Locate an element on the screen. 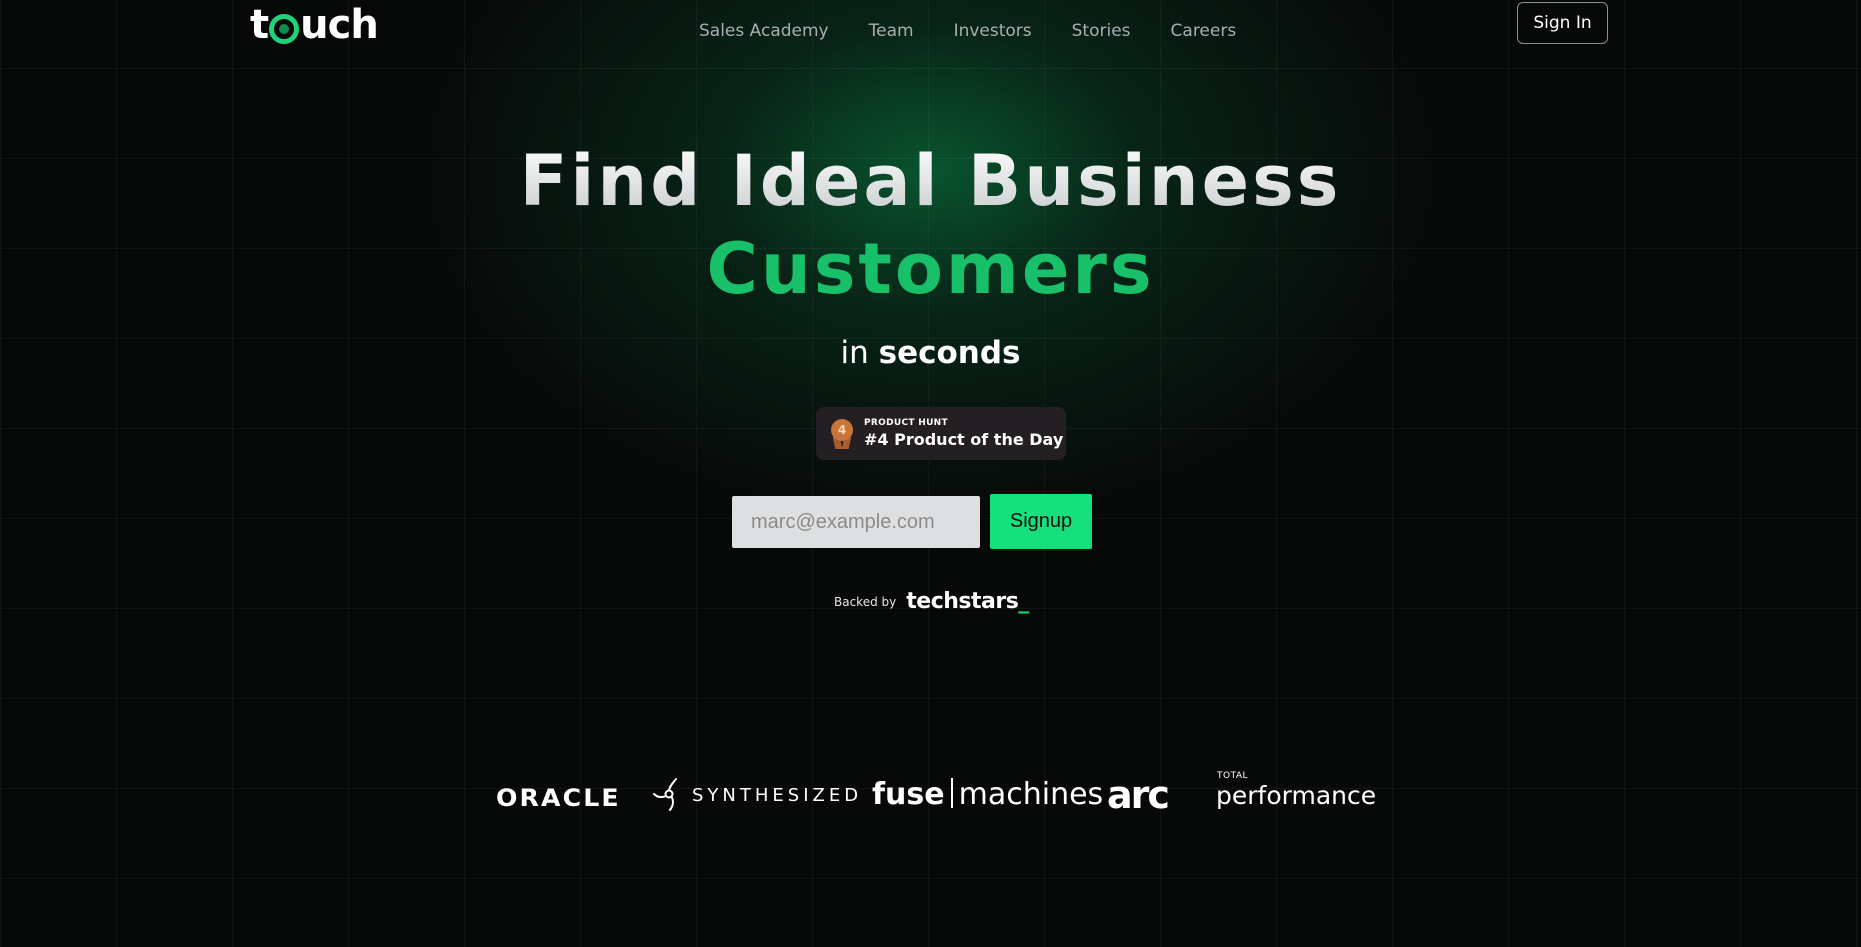  subheadline: in seconds is located at coordinates (930, 353).